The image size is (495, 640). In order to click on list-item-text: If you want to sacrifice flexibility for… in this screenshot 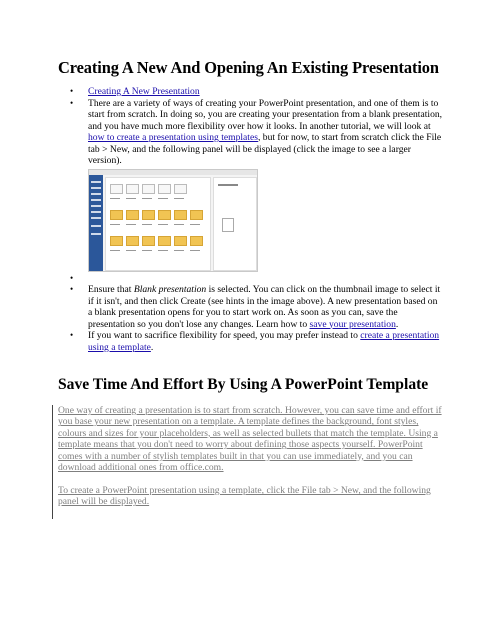, I will do `click(224, 335)`.